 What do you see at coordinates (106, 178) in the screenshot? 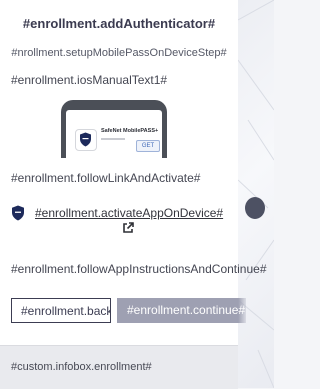
I see `follow-link-text: #enrollment.followLinkAndActivate#` at bounding box center [106, 178].